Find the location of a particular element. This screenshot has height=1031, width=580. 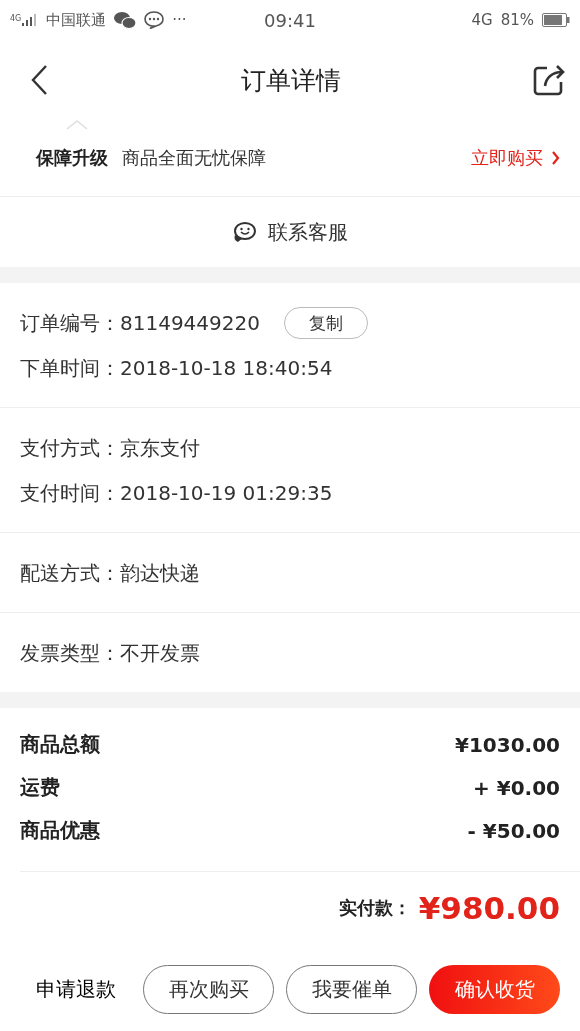

field-label: 配送方式： is located at coordinates (70, 573).